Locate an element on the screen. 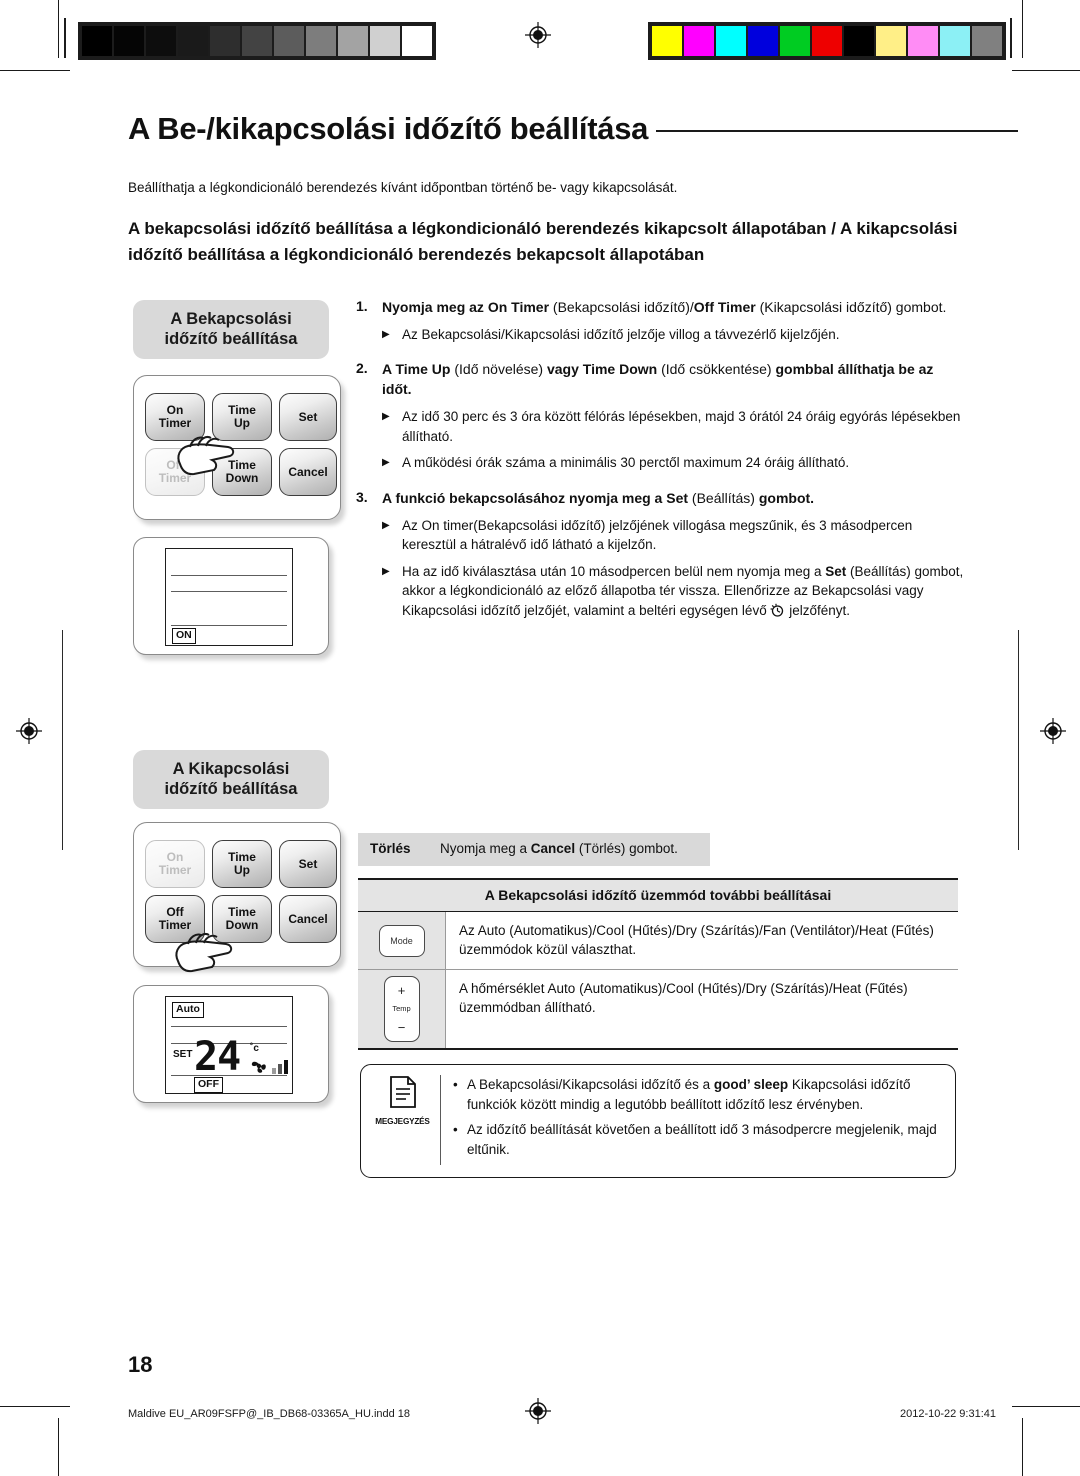 The height and width of the screenshot is (1476, 1080). panel-title-off-timer: A Kikapcsolási időzítő beállítása is located at coordinates (231, 780).